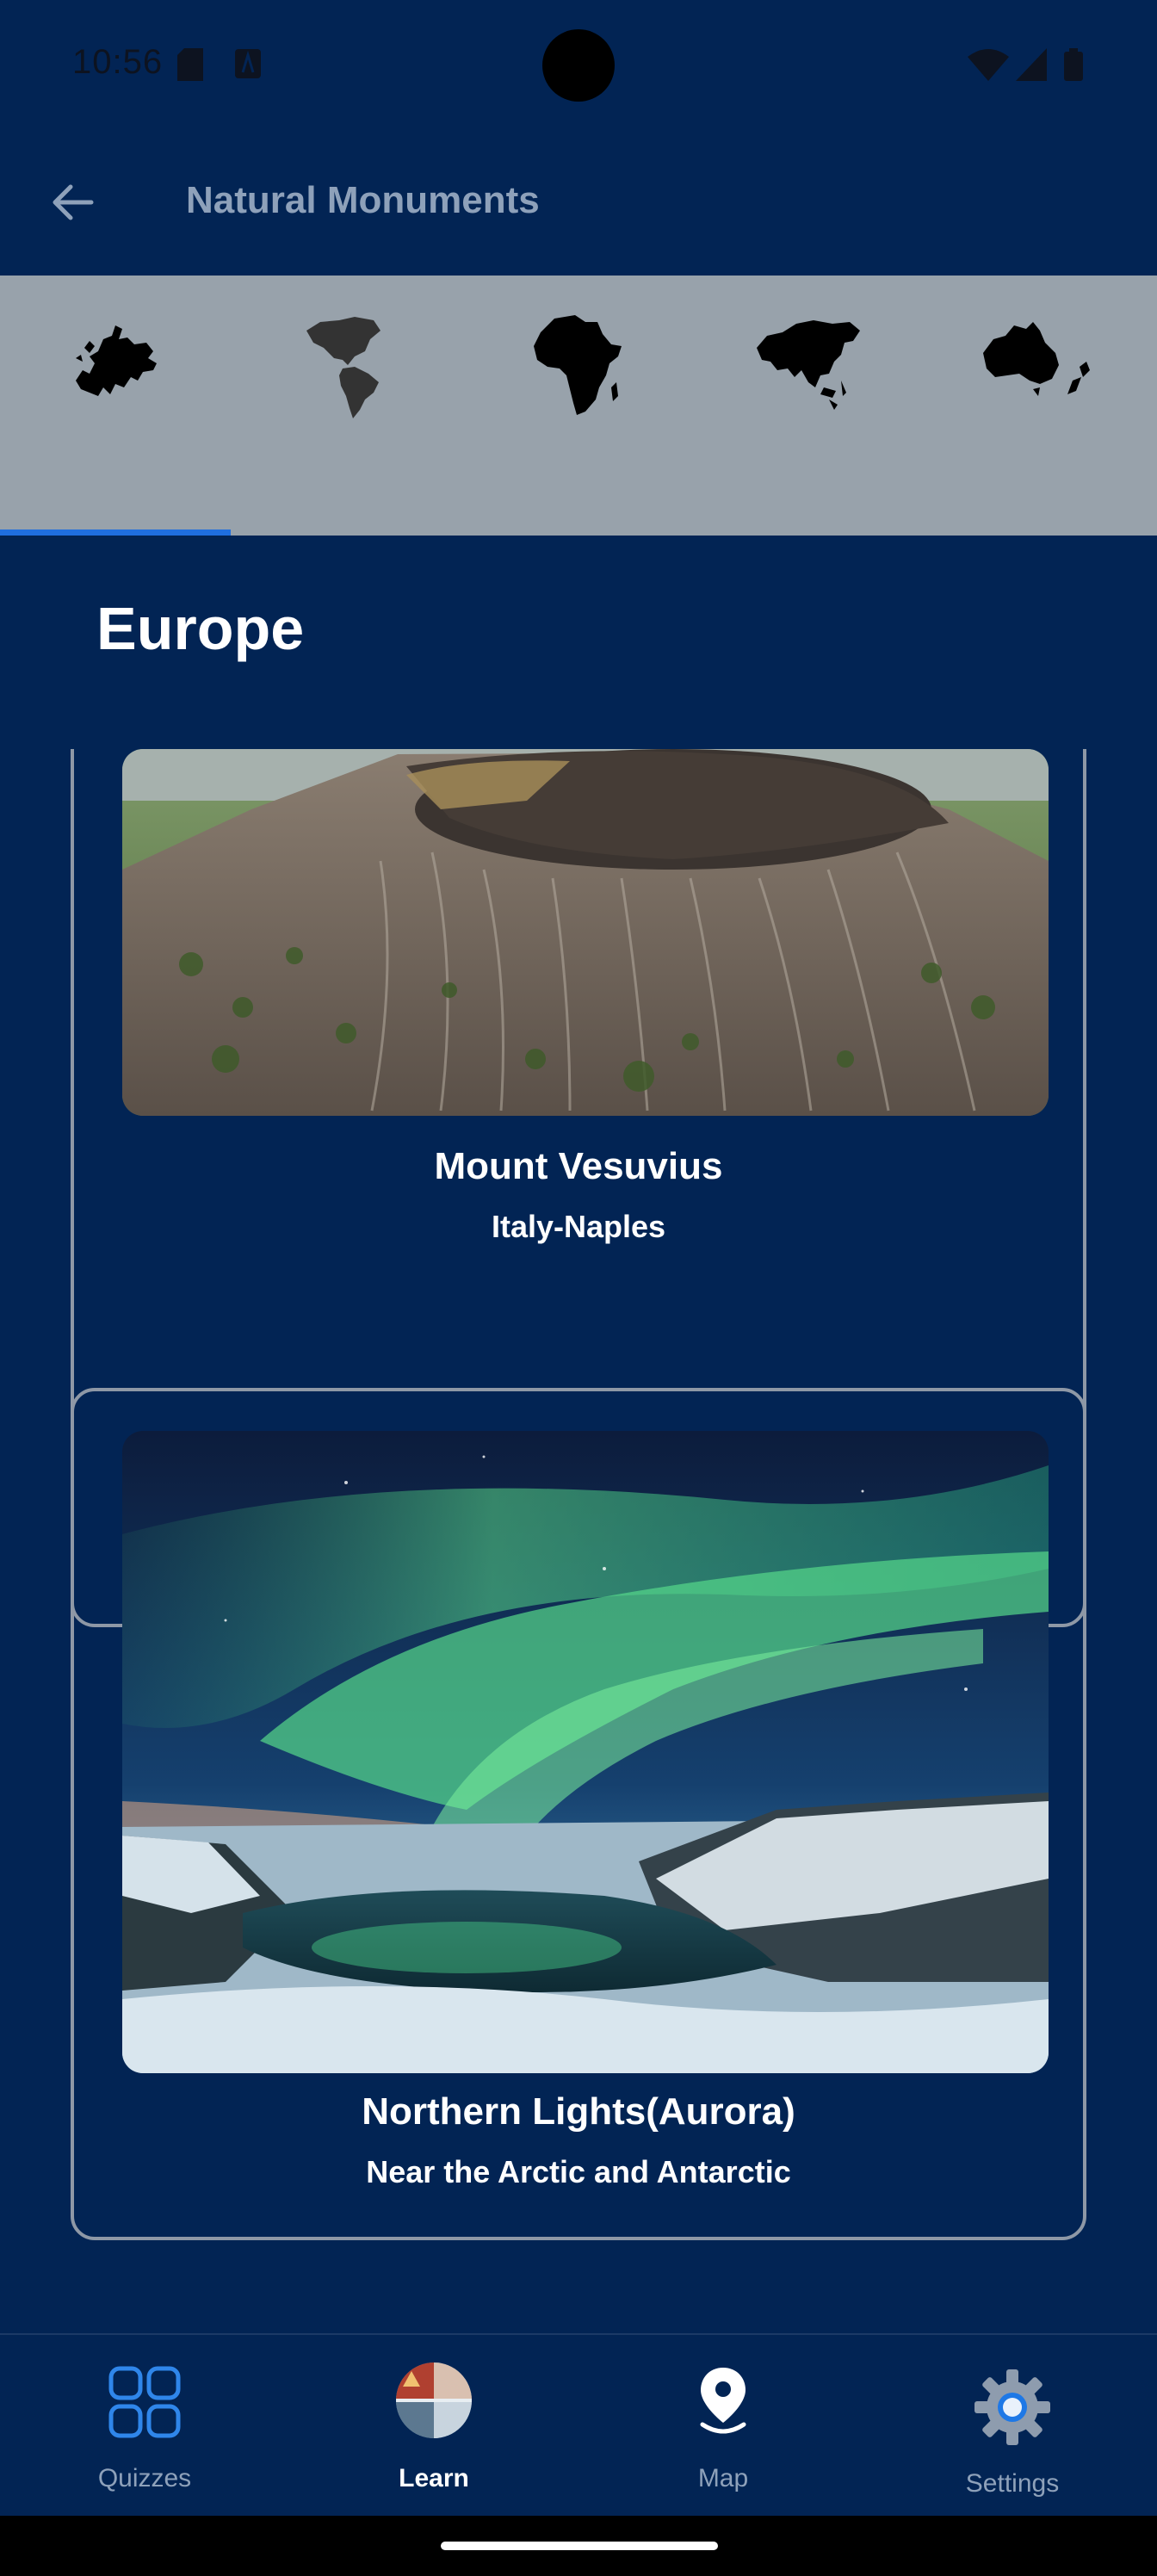 The width and height of the screenshot is (1157, 2576). What do you see at coordinates (434, 2400) in the screenshot?
I see `learn-photo-icon` at bounding box center [434, 2400].